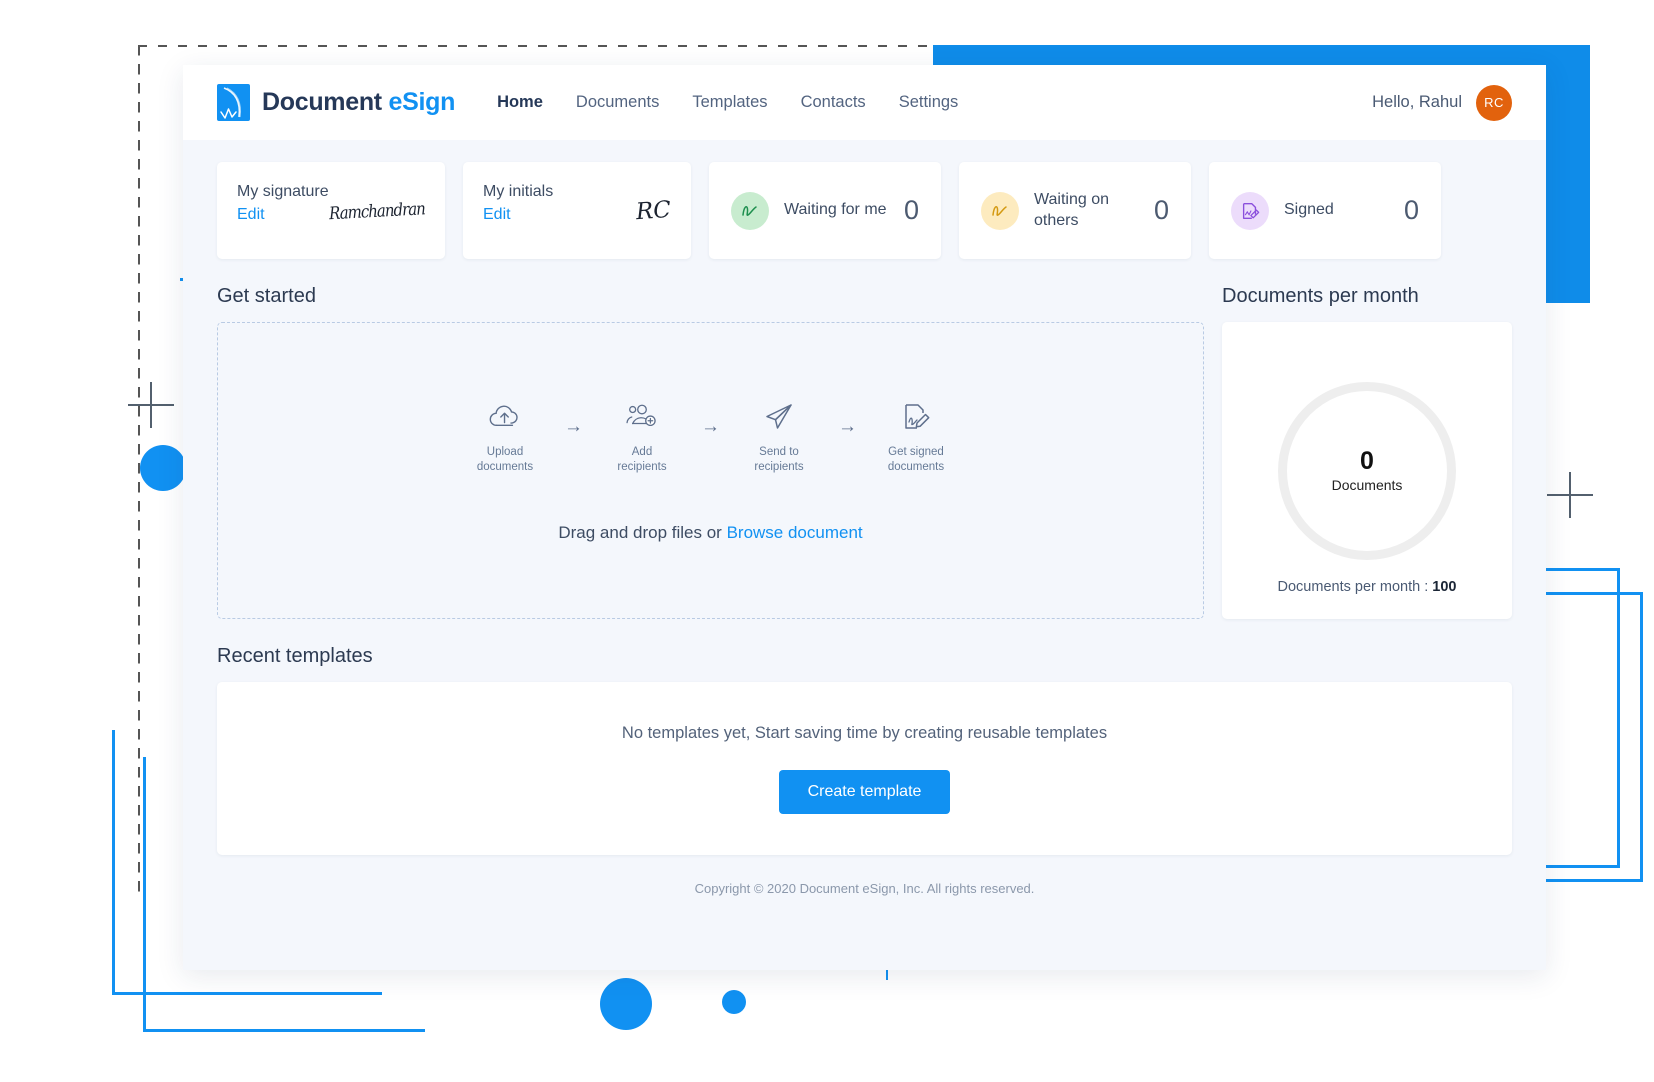  I want to click on step-get-signed-documents: Get signed documents, so click(916, 436).